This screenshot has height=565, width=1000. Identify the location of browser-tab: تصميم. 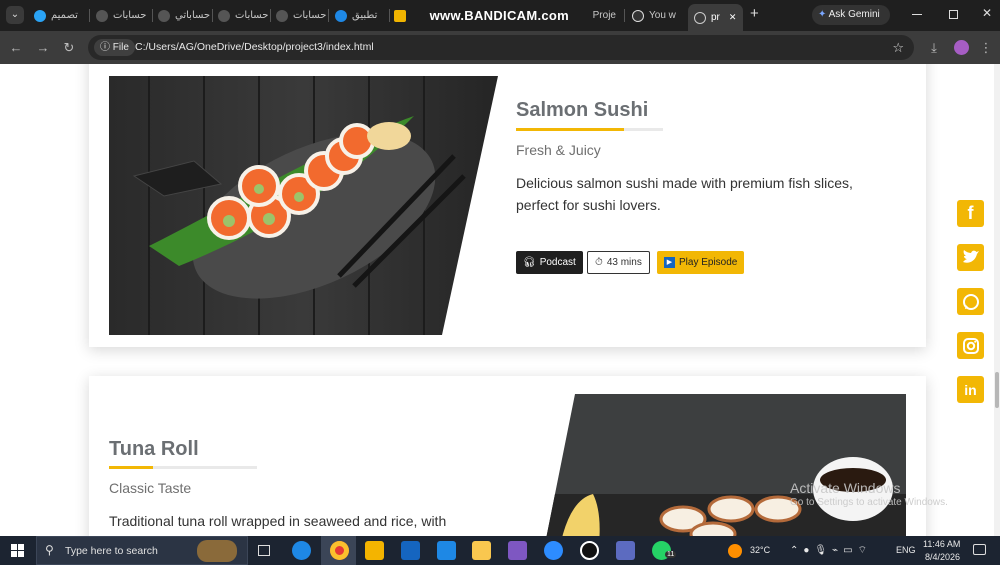
(60, 15).